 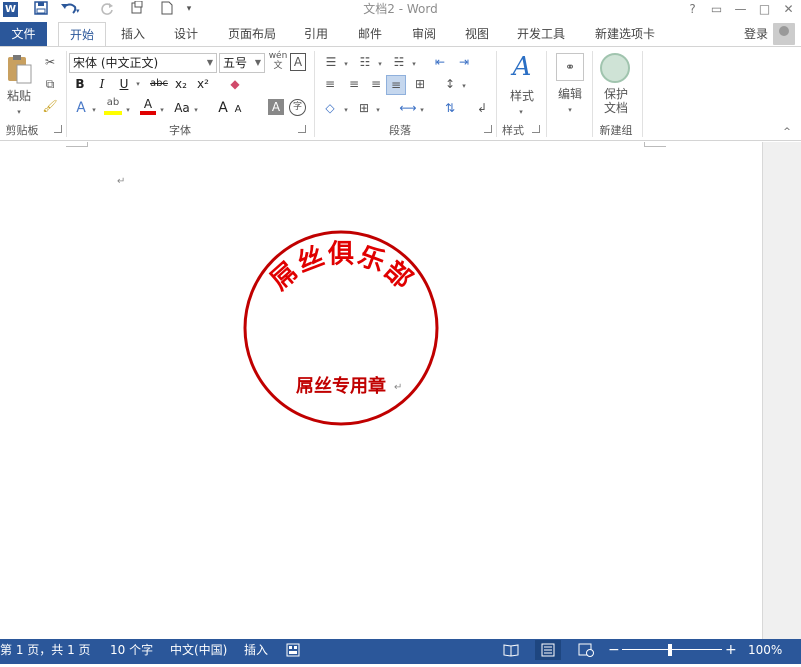 I want to click on tab-view: 视图, so click(x=477, y=34).